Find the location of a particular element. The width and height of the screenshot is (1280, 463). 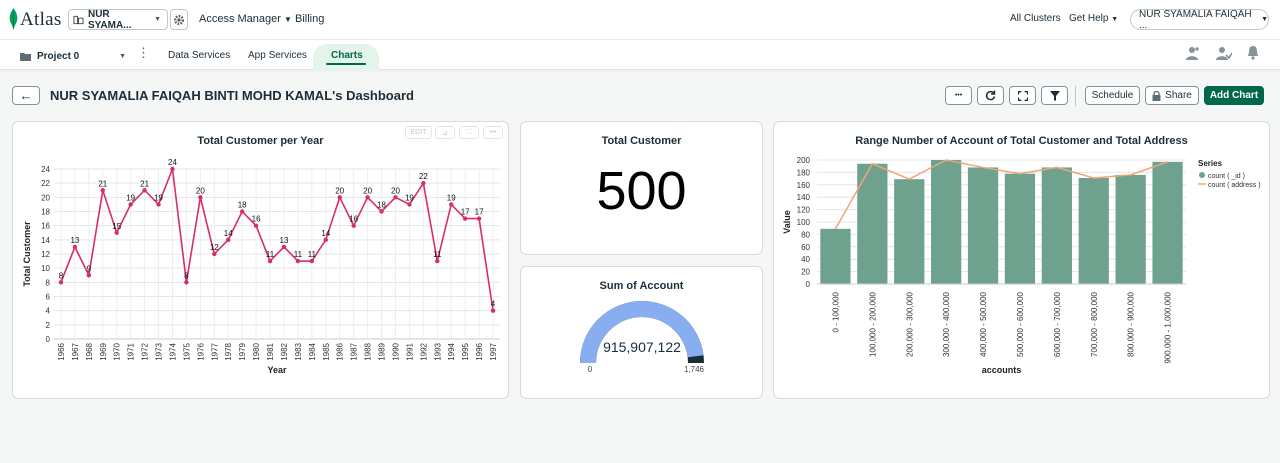

user-menu: NUR SYAMALIA FAIQAH ... ▼ is located at coordinates (1199, 19).